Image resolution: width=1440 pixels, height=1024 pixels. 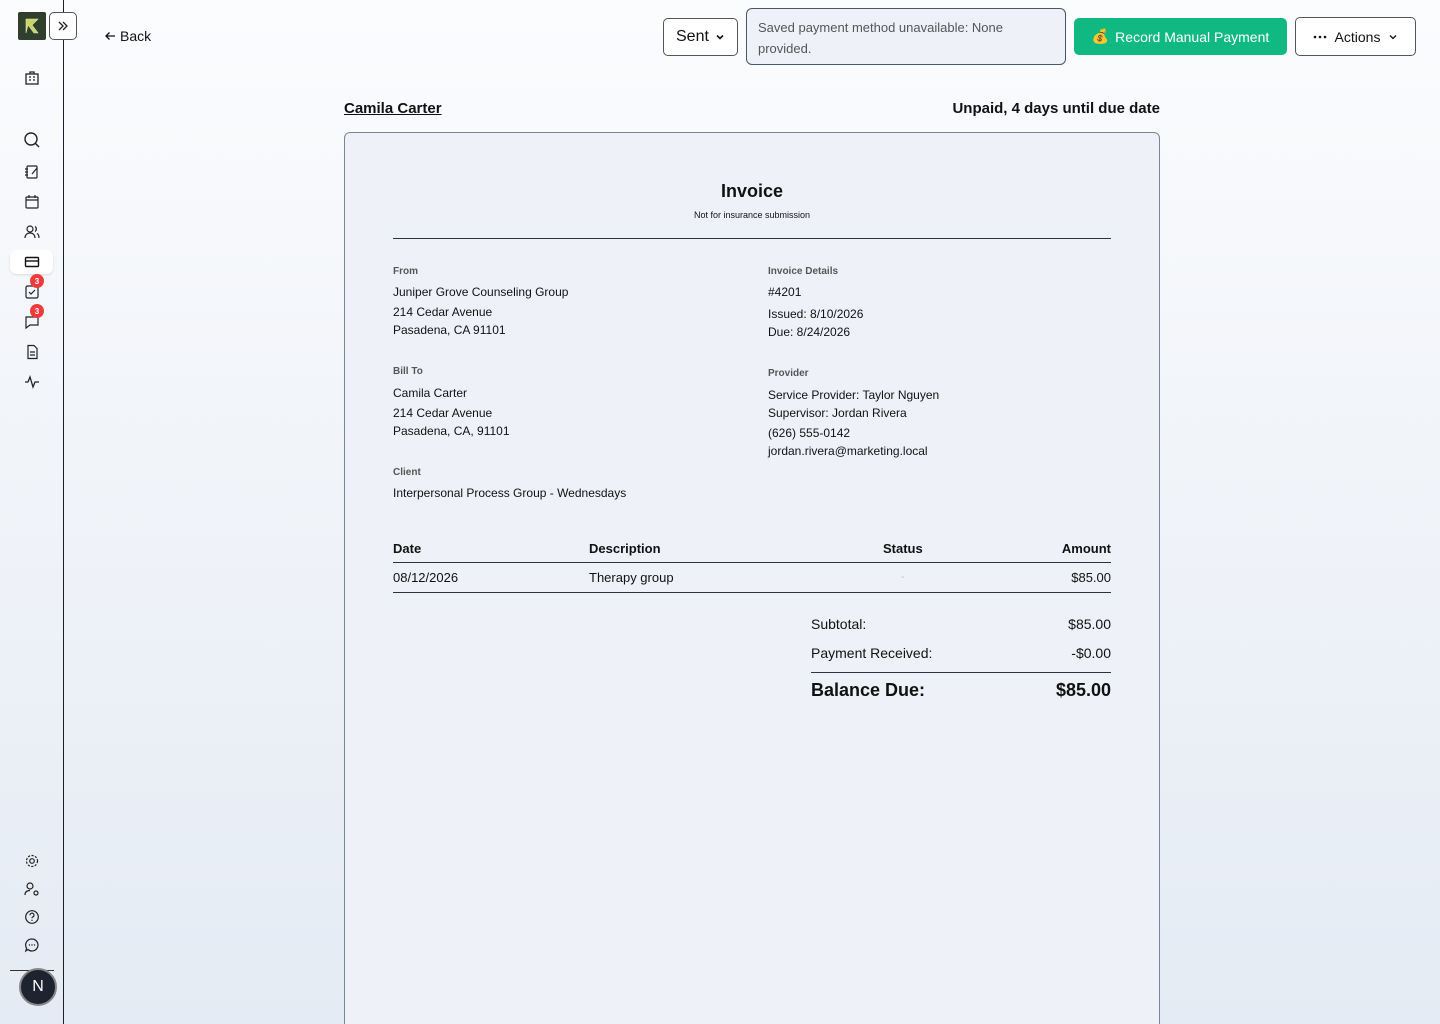 What do you see at coordinates (903, 577) in the screenshot?
I see `row-status: -` at bounding box center [903, 577].